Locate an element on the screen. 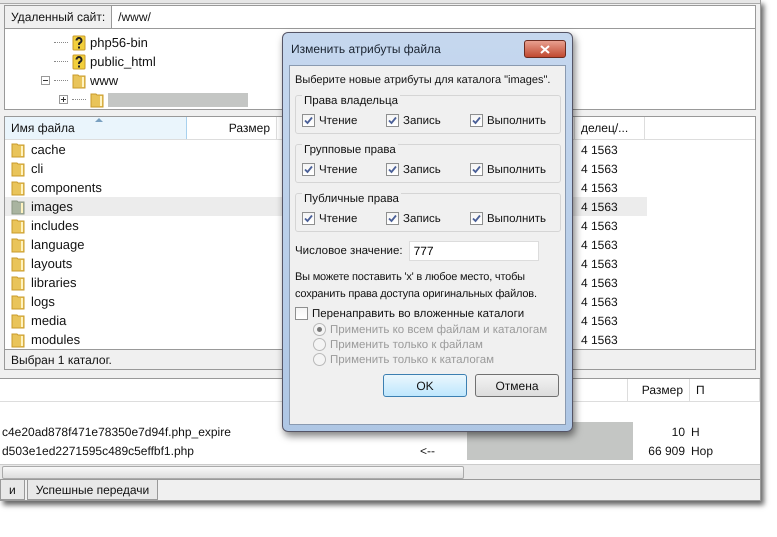 The image size is (777, 537). size-cell-text: 10 is located at coordinates (677, 431).